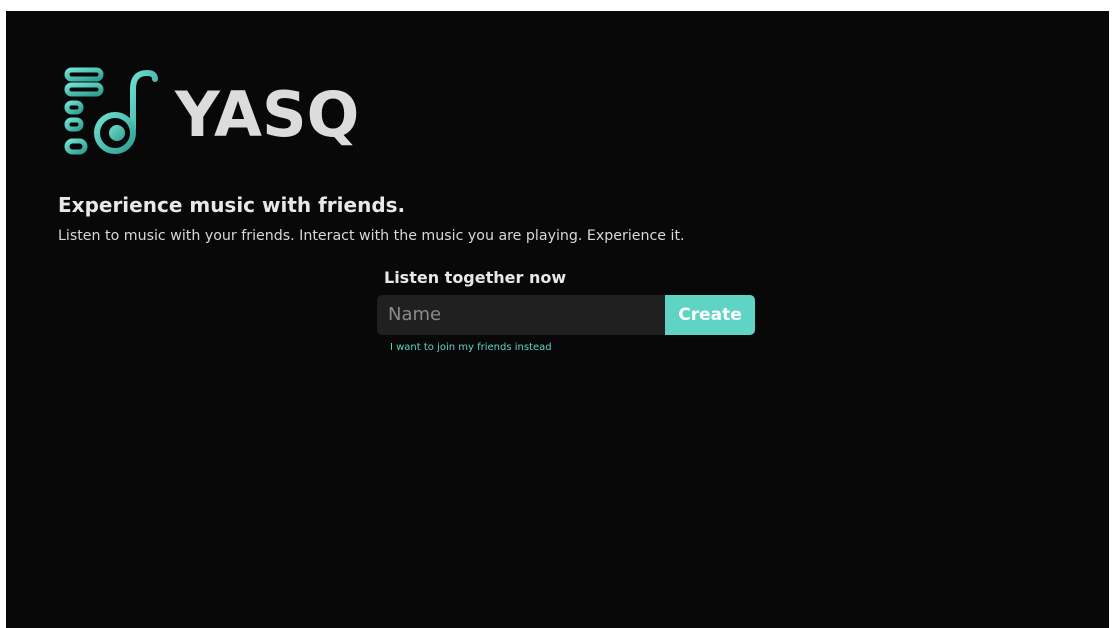  What do you see at coordinates (475, 277) in the screenshot?
I see `form-heading: Listen together now` at bounding box center [475, 277].